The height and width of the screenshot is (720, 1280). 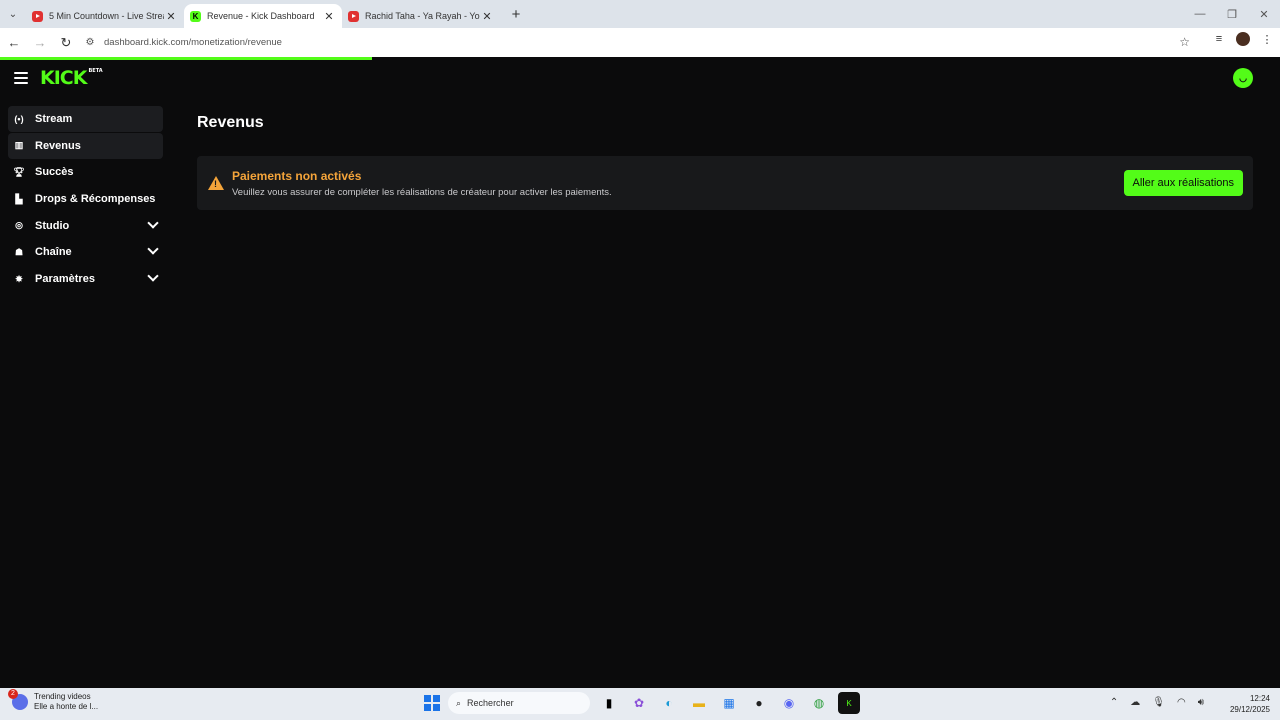 What do you see at coordinates (789, 703) in the screenshot?
I see `discord-icon: ◉` at bounding box center [789, 703].